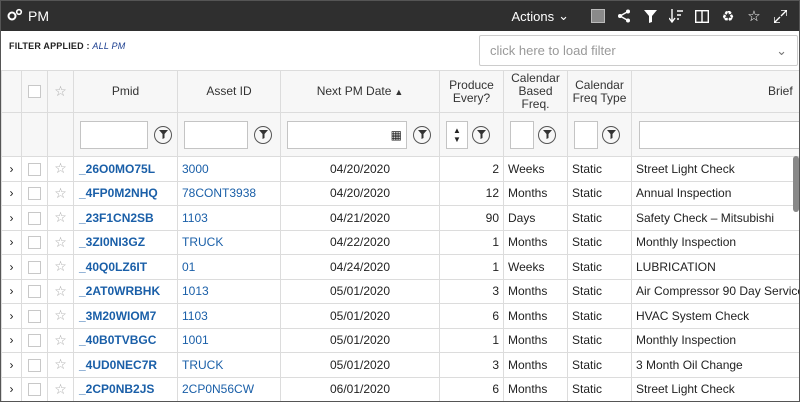 The height and width of the screenshot is (402, 800). I want to click on pmid-link: _23F1CN2SB, so click(114, 218).